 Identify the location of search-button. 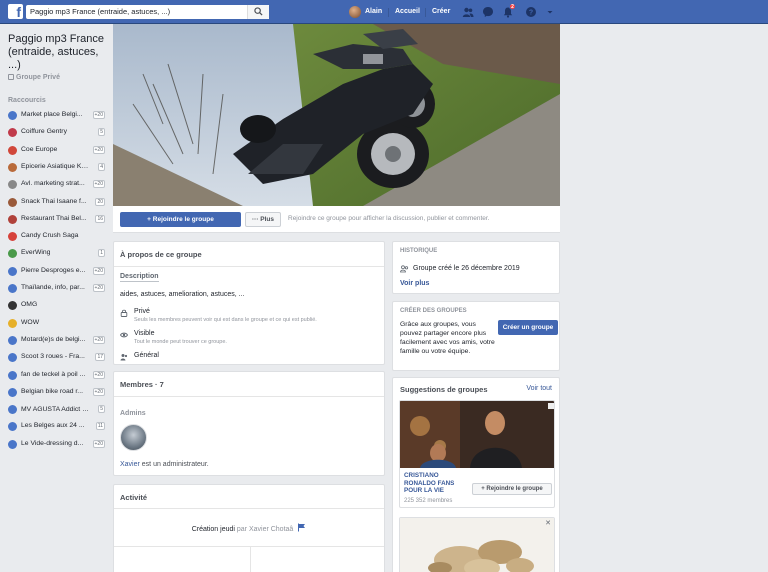
(258, 12).